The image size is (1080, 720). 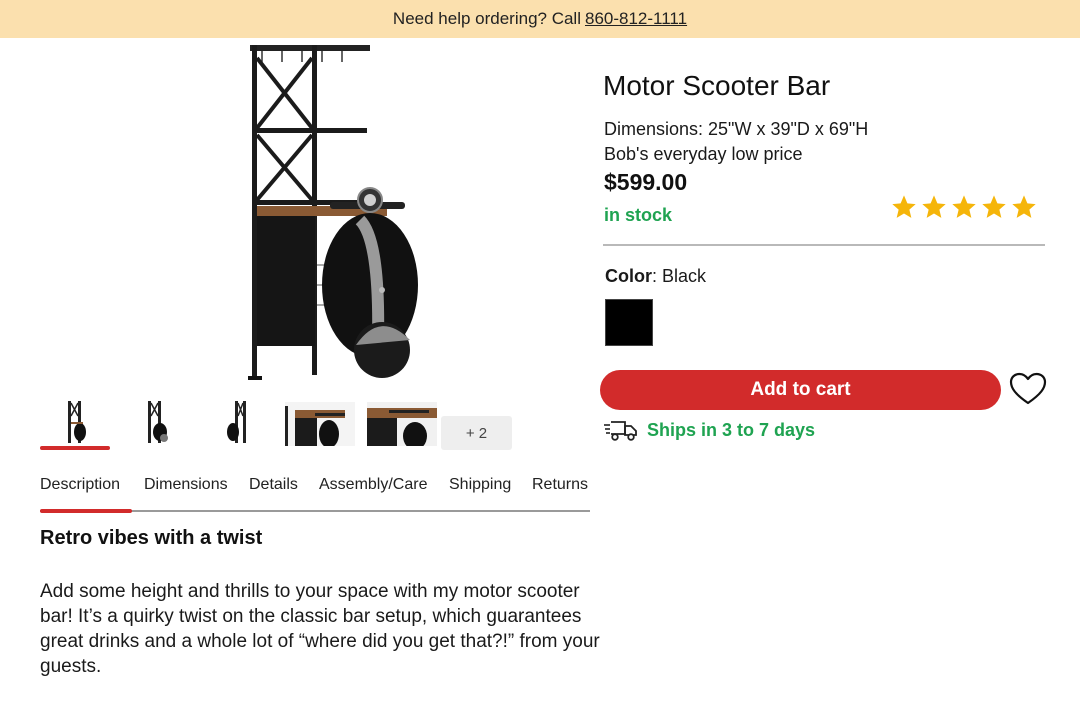 I want to click on tab-details: Details, so click(x=273, y=485).